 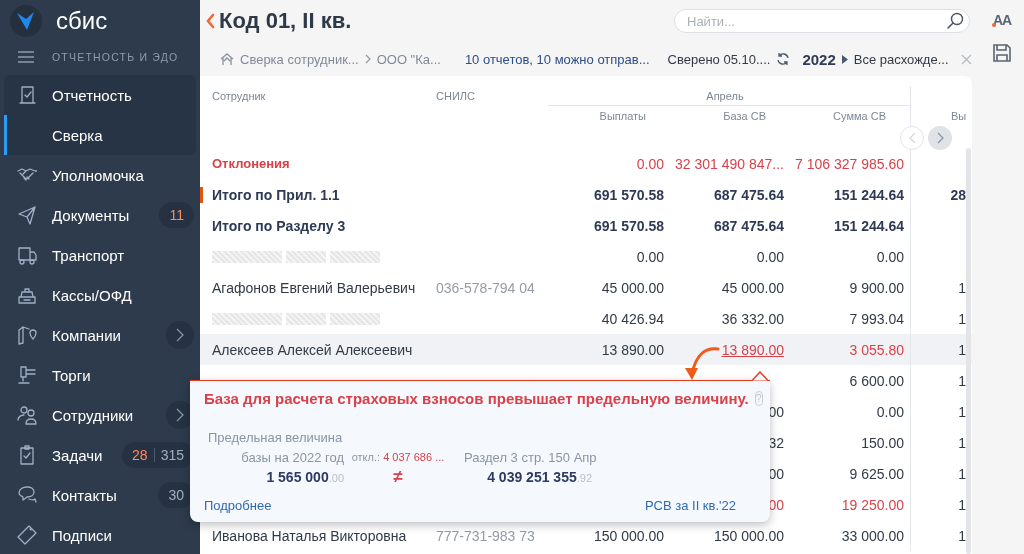 I want to click on bird-logo-icon, so click(x=26, y=21).